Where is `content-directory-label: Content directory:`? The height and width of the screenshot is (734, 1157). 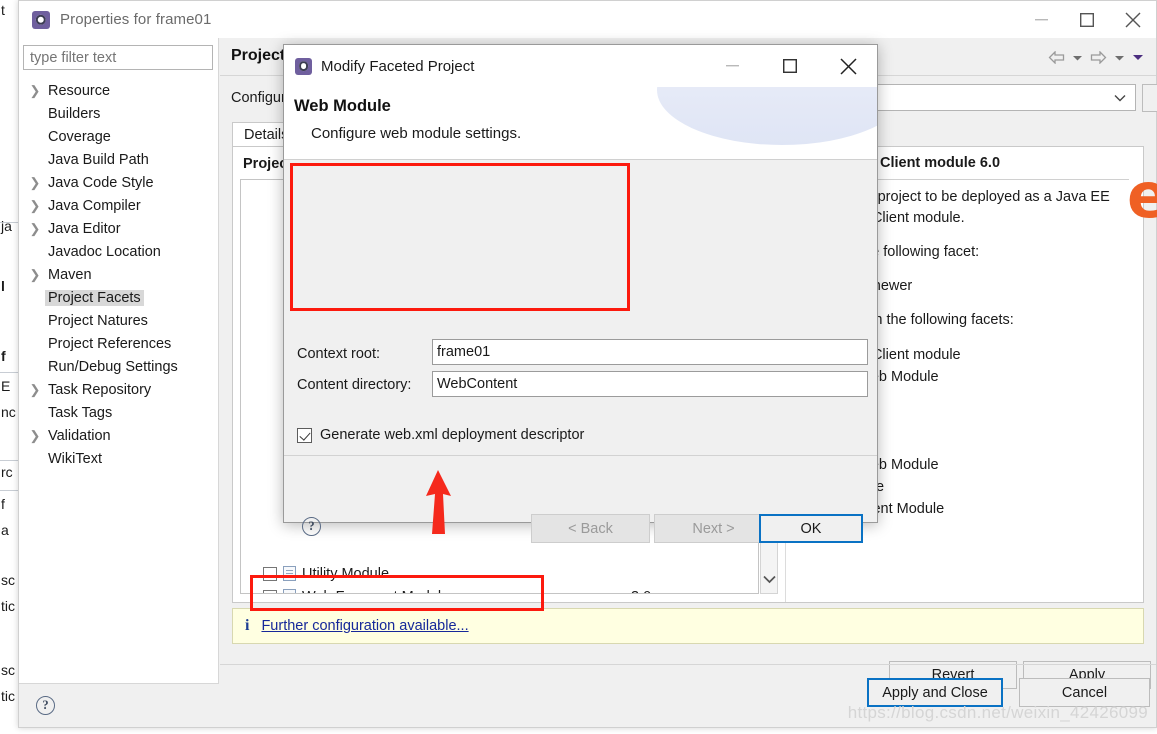
content-directory-label: Content directory: is located at coordinates (354, 385).